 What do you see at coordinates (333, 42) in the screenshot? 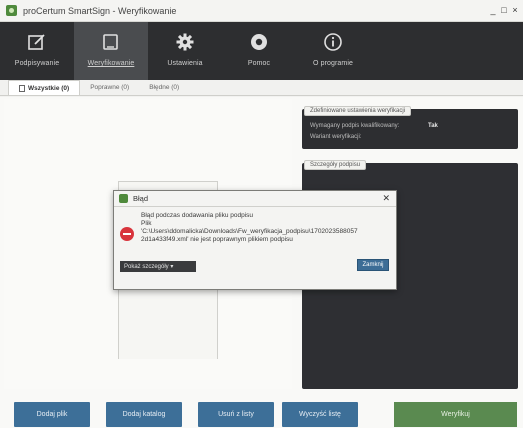
I see `info-icon` at bounding box center [333, 42].